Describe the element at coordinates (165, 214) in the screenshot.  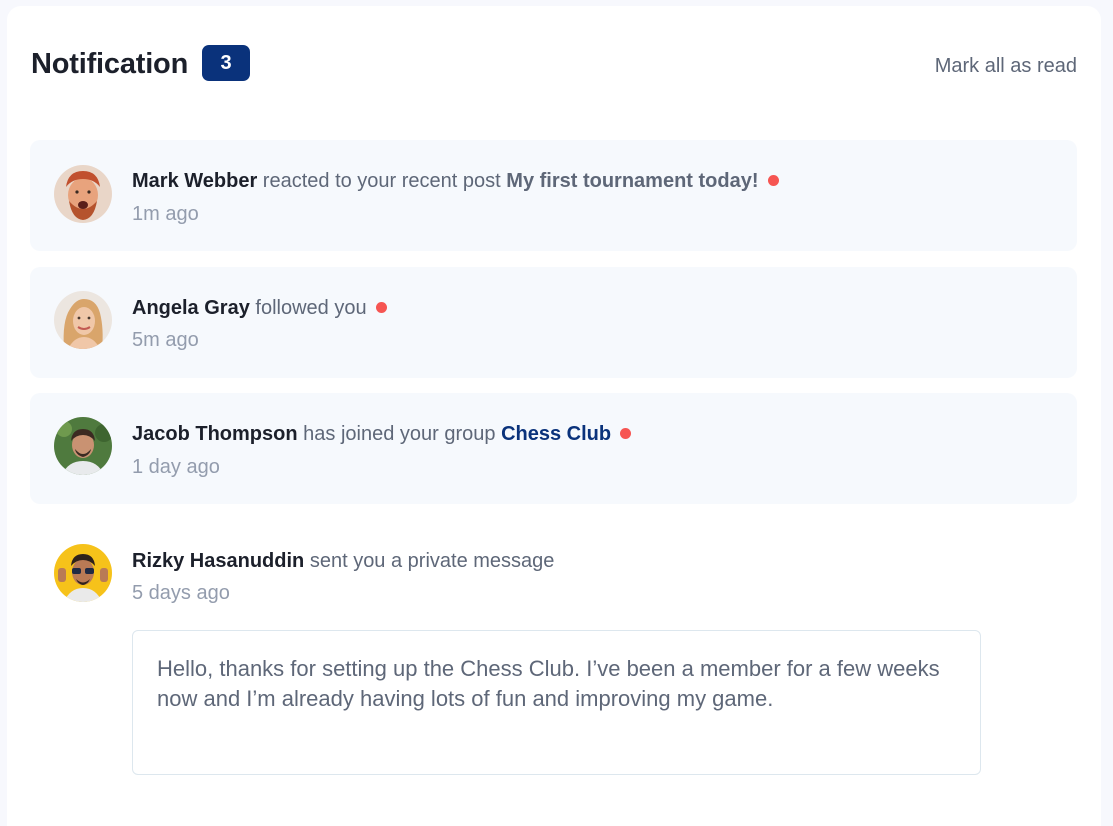
I see `notification-time: 1m ago` at that location.